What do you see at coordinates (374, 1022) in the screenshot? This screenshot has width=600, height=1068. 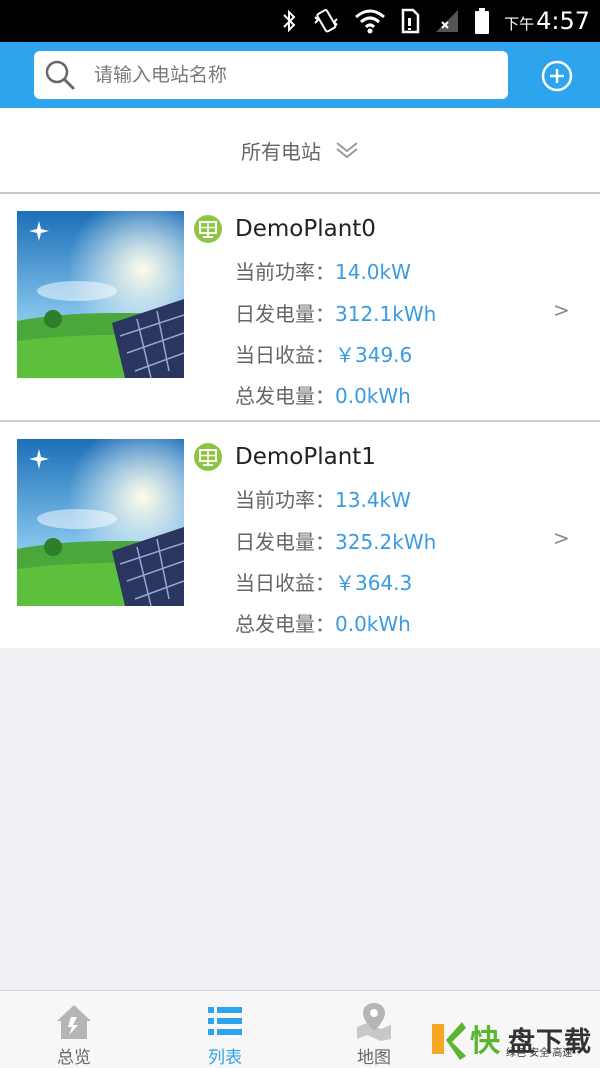 I see `map-pin-icon` at bounding box center [374, 1022].